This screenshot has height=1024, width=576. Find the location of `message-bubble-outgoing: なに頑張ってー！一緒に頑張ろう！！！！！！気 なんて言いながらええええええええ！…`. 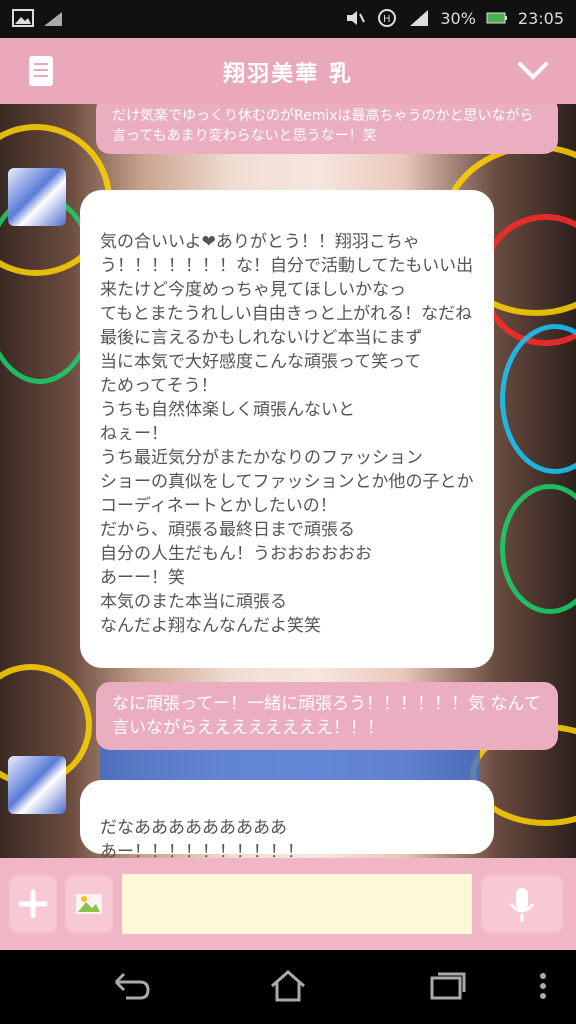

message-bubble-outgoing: なに頑張ってー！一緒に頑張ろう！！！！！！気 なんて言いながらええええええええ！… is located at coordinates (327, 716).